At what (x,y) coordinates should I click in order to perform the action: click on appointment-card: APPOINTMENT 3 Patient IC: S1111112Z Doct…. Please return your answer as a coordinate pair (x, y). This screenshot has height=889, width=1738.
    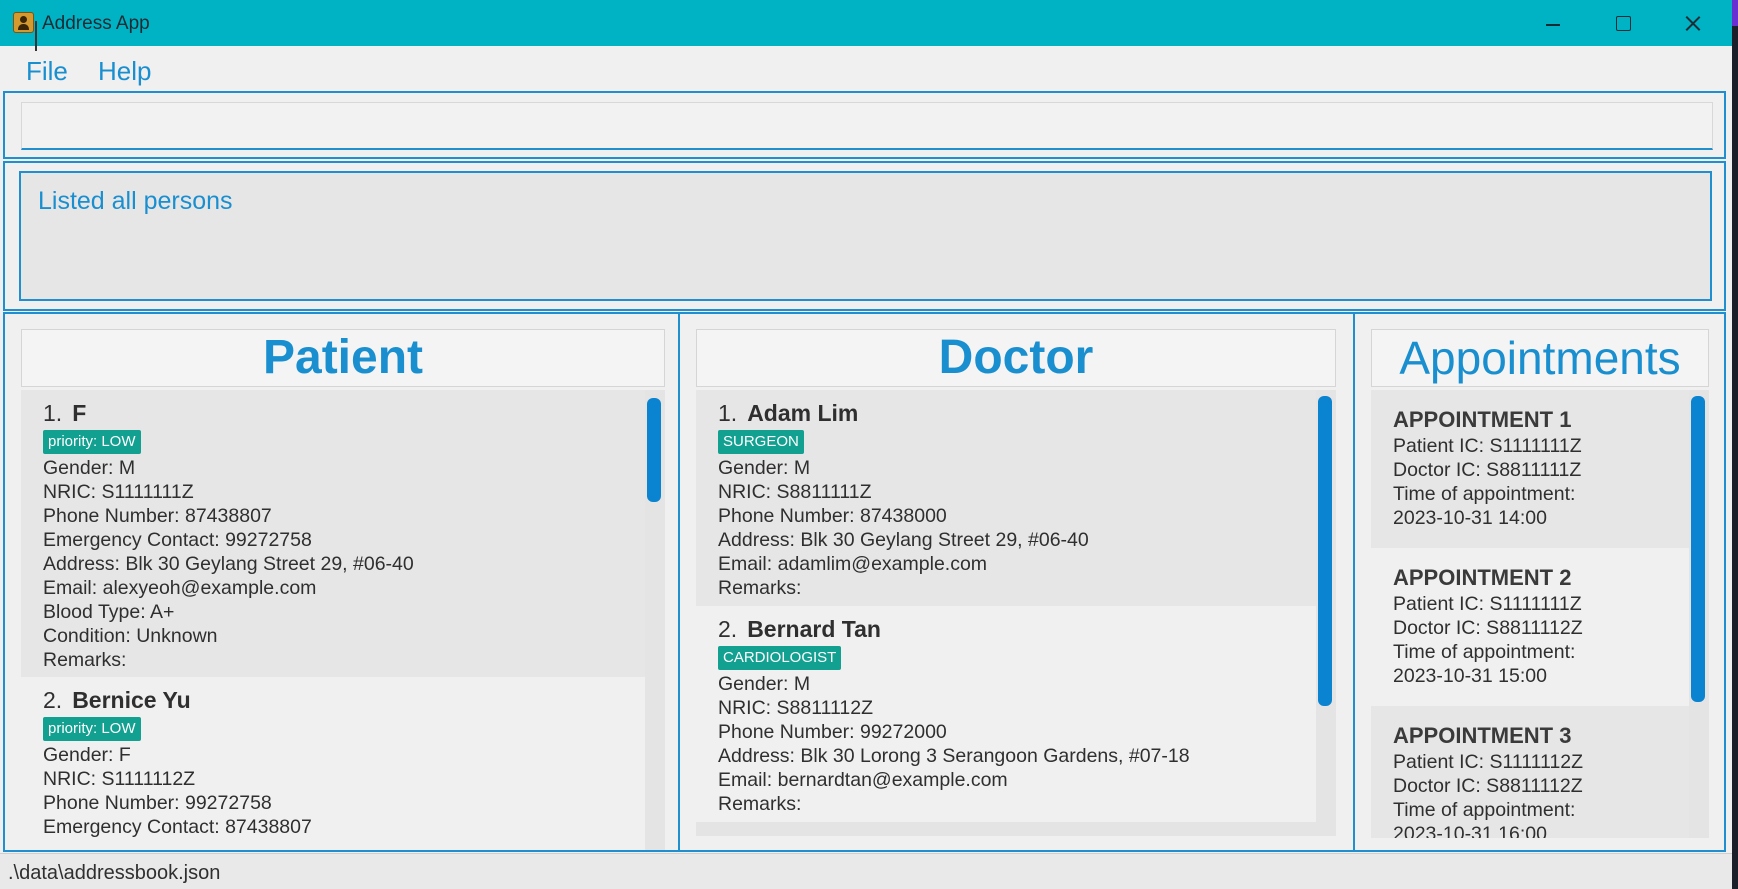
    Looking at the image, I should click on (1530, 772).